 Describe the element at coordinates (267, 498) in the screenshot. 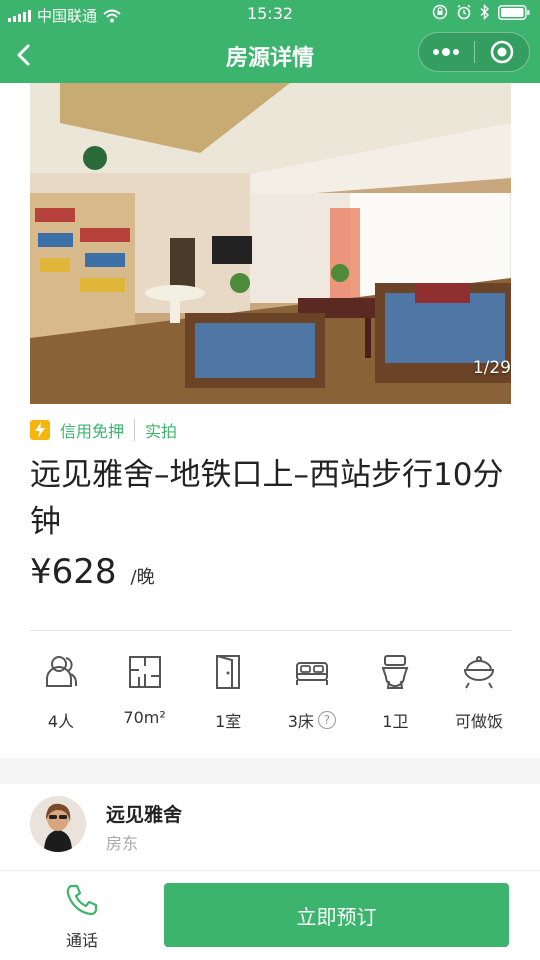

I see `listing-title: 远见雅舍–地铁口上–西站步行10分钟` at that location.